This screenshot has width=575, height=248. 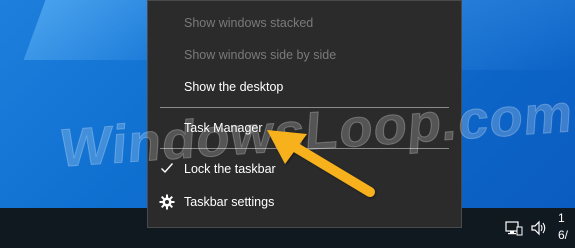 I want to click on menu-item-show-windows-stacked: Show windows stacked, so click(x=304, y=23).